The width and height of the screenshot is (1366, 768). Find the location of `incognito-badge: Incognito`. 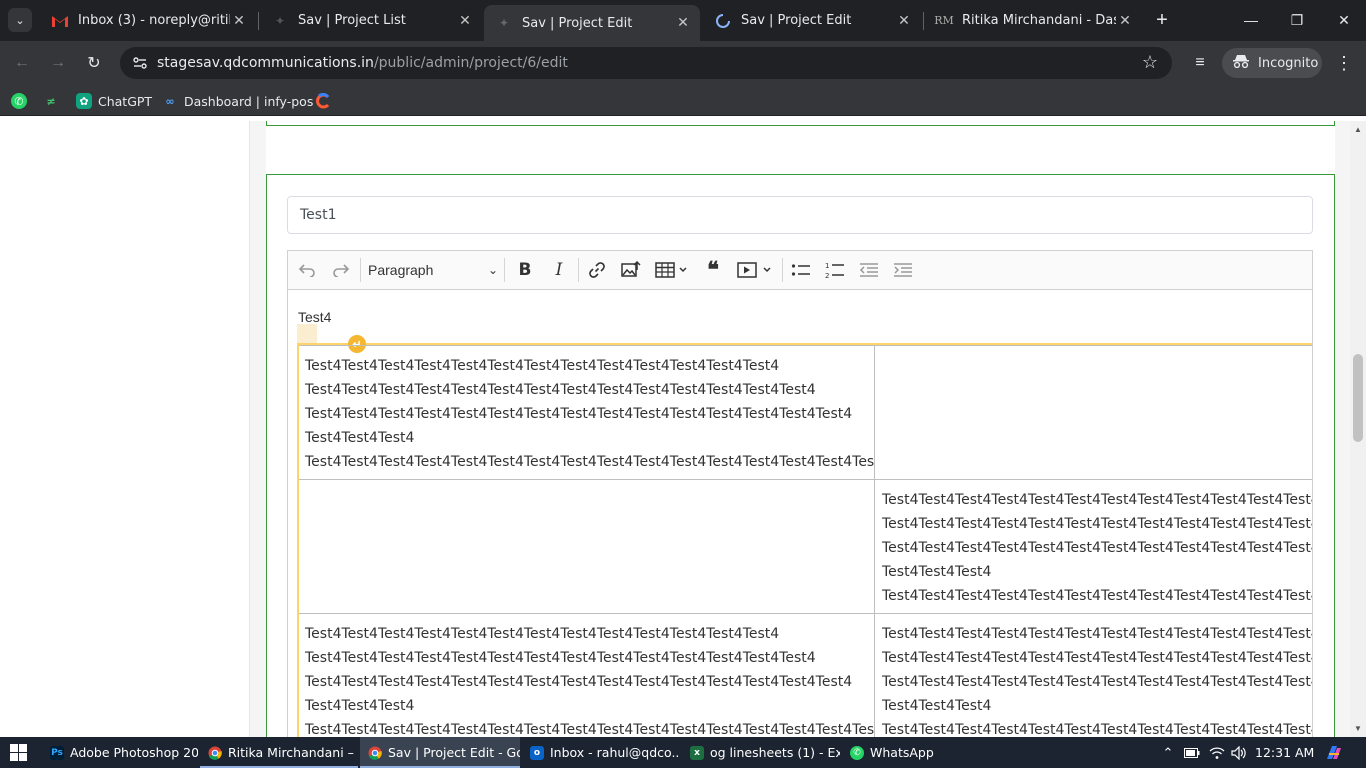

incognito-badge: Incognito is located at coordinates (1272, 63).